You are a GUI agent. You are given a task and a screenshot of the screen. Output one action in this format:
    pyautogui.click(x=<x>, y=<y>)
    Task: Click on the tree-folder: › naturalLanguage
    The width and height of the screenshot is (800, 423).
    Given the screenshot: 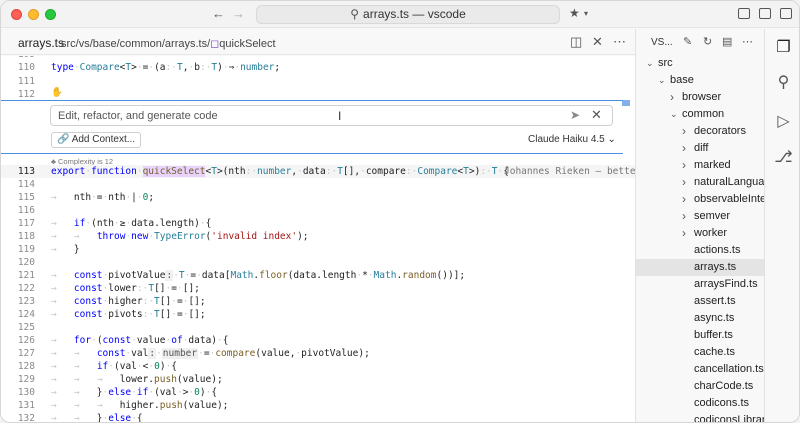 What is the action you would take?
    pyautogui.click(x=706, y=182)
    